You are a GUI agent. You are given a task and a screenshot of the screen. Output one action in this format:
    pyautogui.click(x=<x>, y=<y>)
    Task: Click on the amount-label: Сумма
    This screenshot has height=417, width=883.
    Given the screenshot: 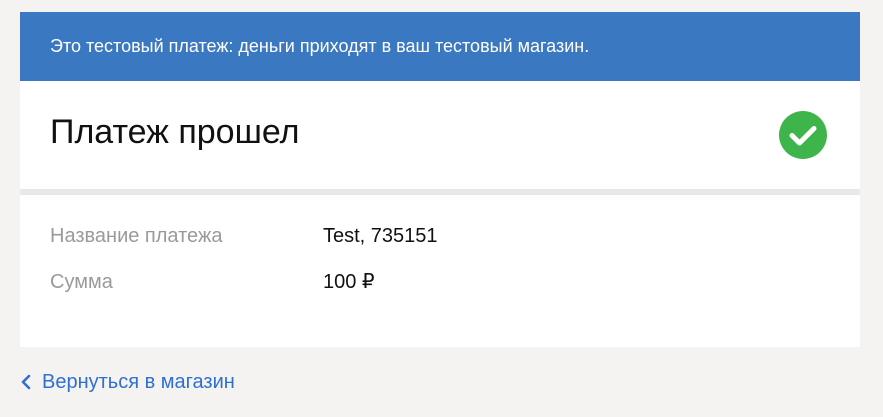 What is the action you would take?
    pyautogui.click(x=81, y=282)
    